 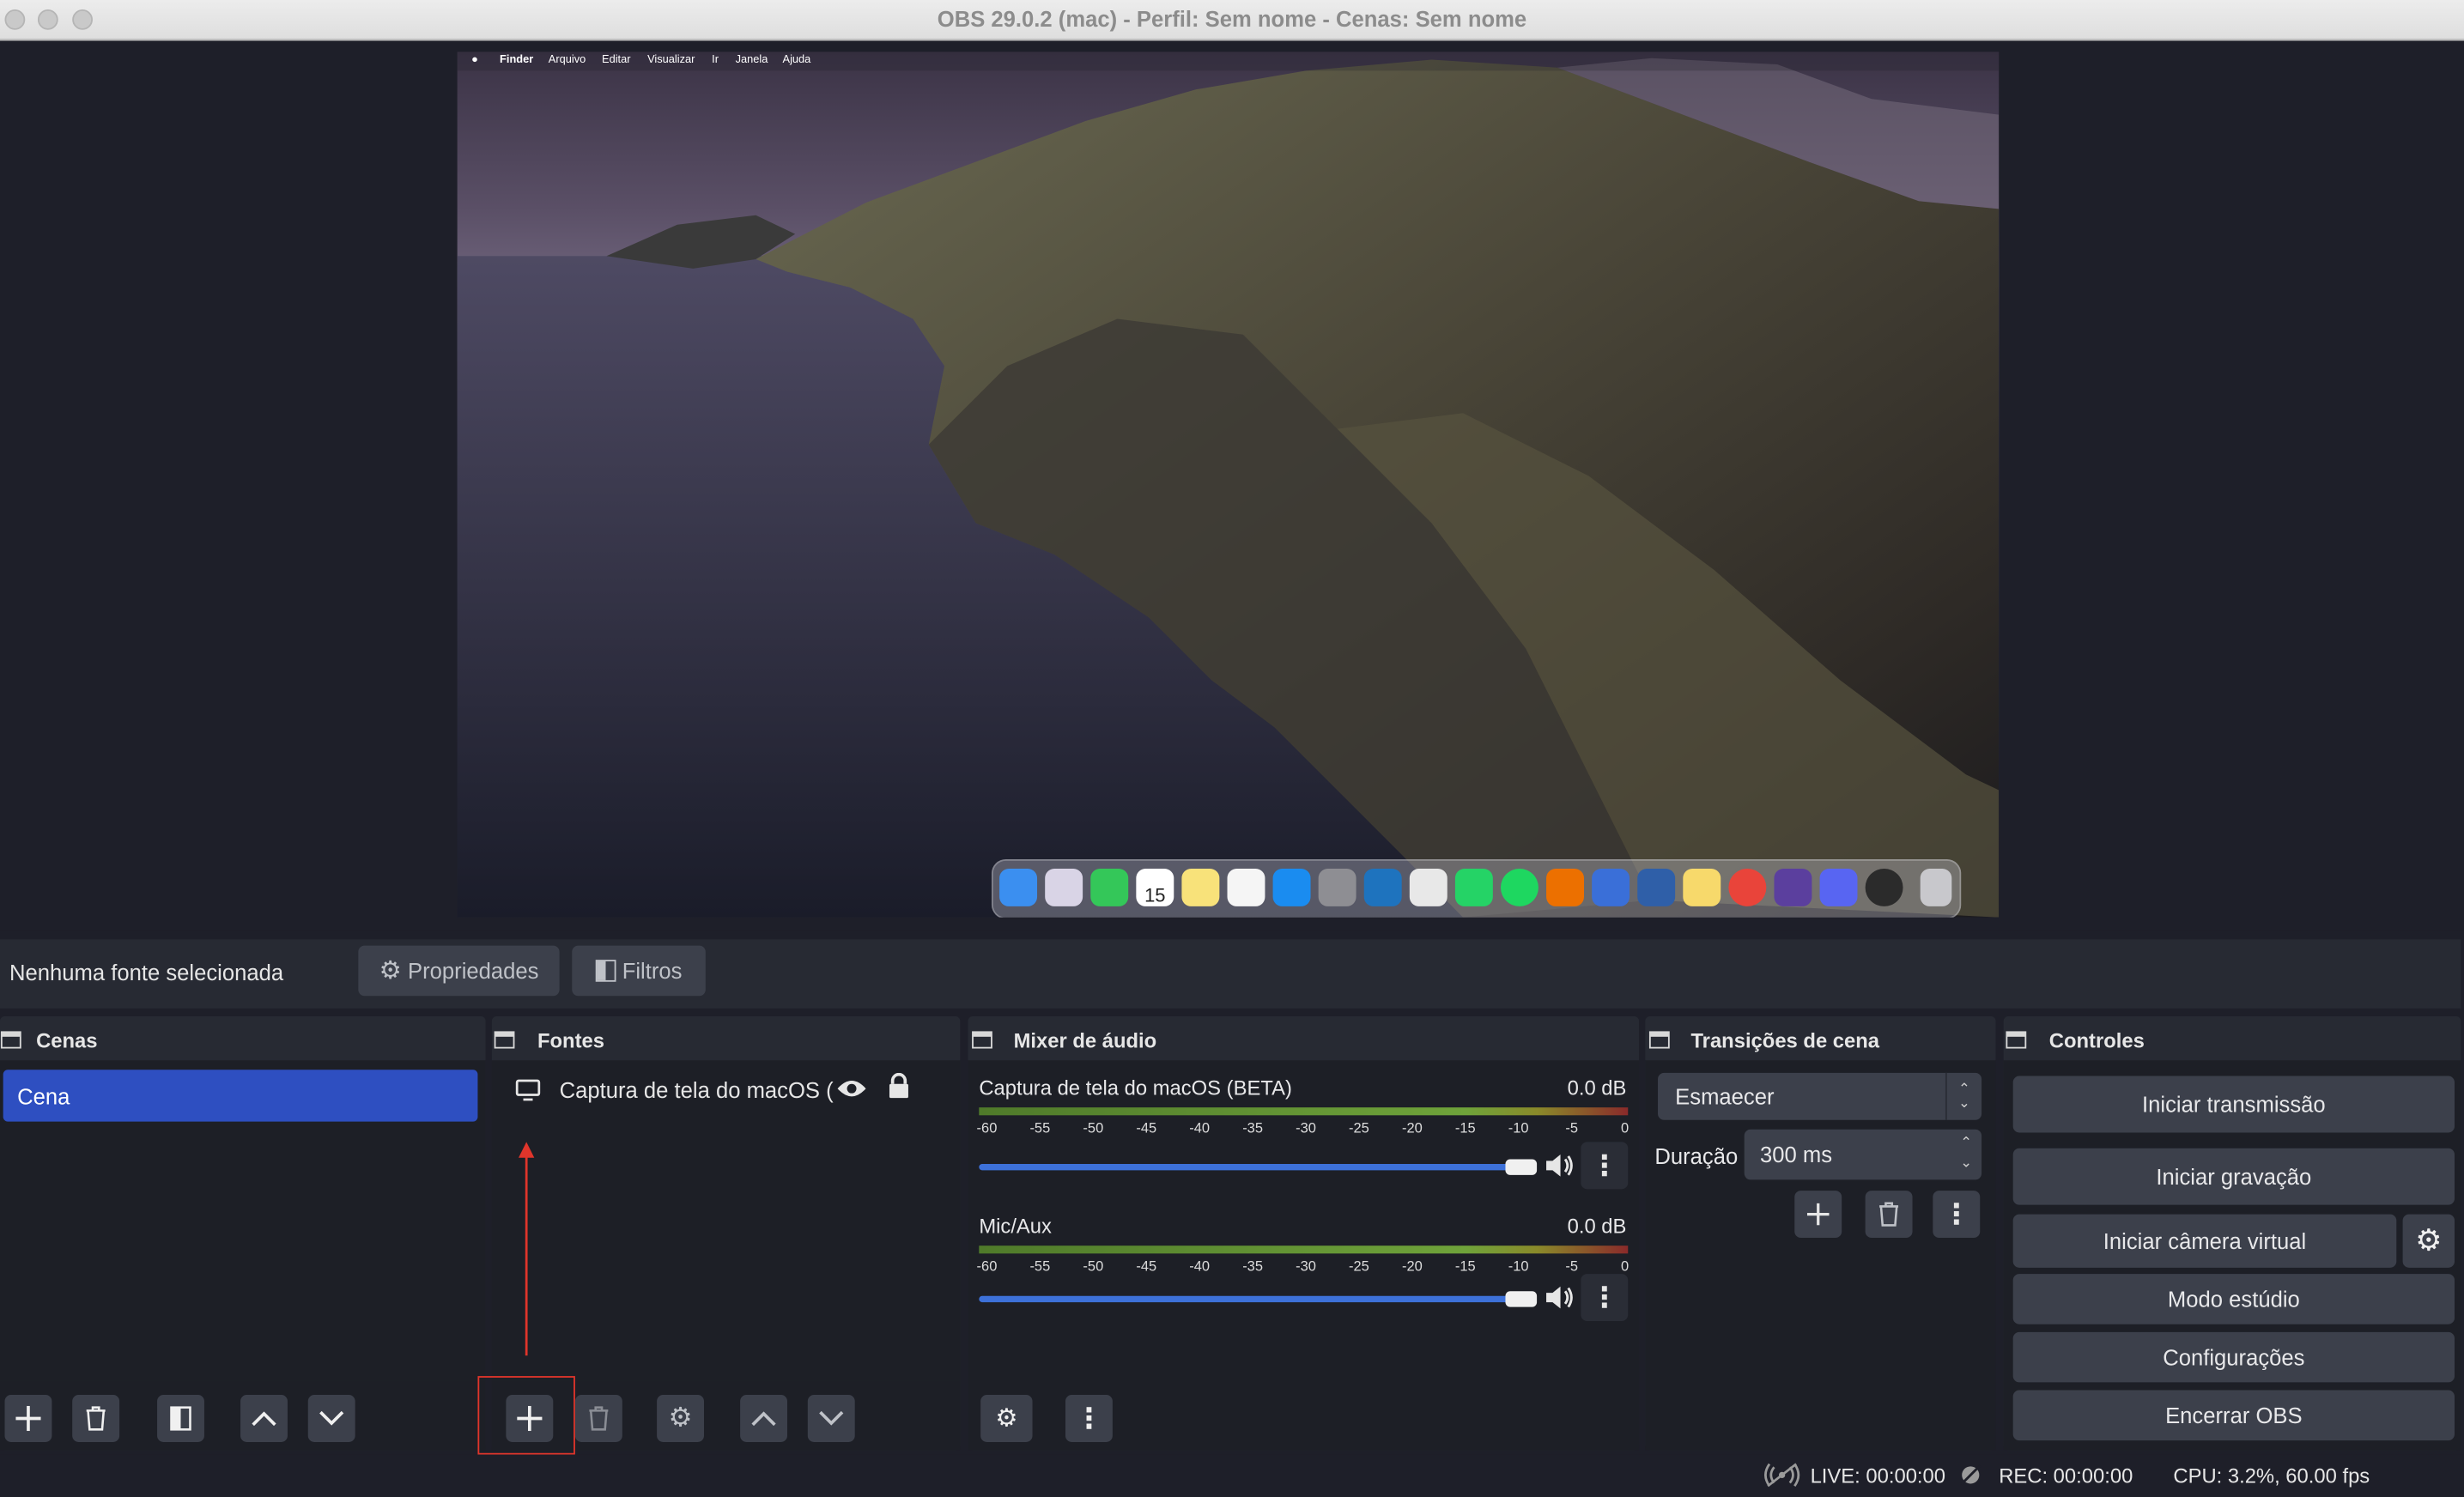 I want to click on move-scene-up-button, so click(x=264, y=1418).